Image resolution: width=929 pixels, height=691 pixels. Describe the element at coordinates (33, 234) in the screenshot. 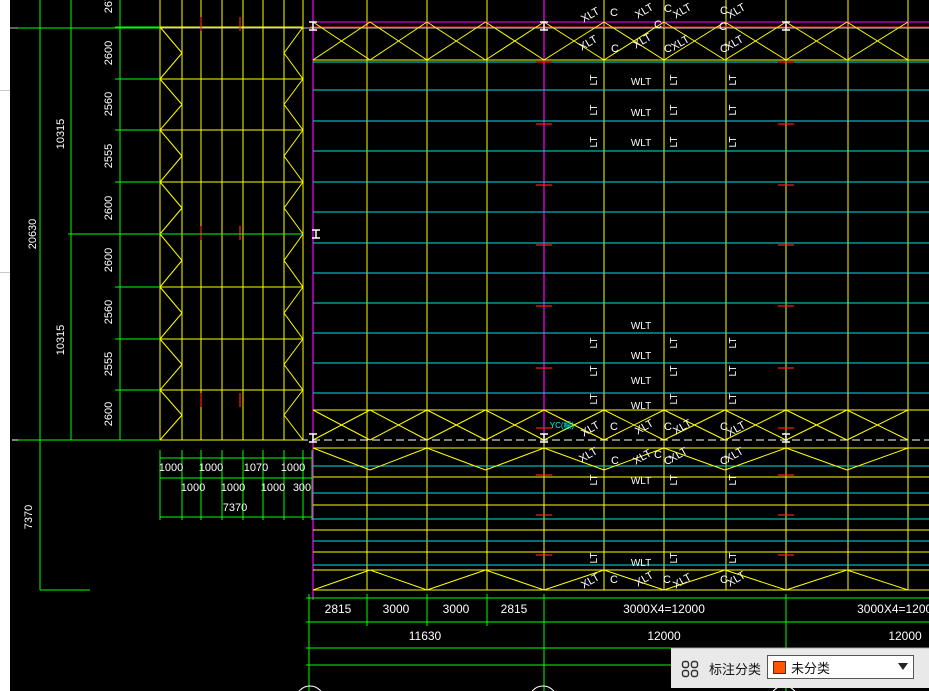

I see `dimension-text-total: 20630` at that location.